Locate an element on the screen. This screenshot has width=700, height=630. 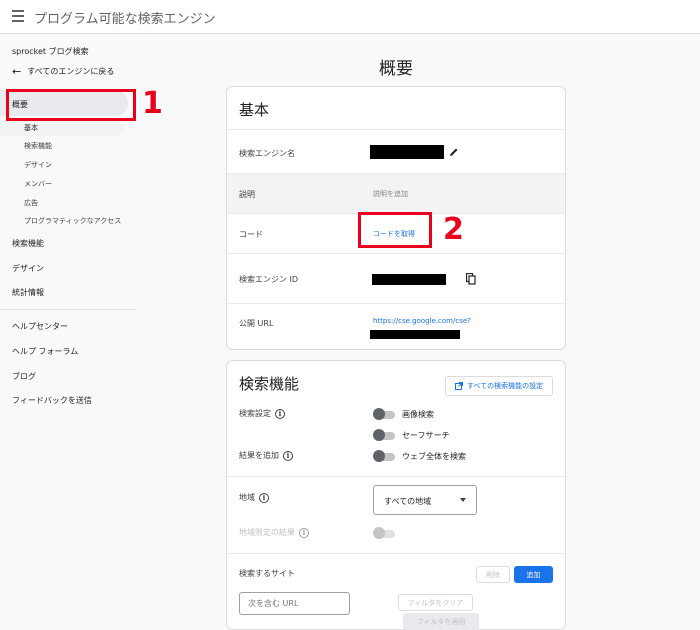
back-link: ← すべてのエンジンに戻る is located at coordinates (63, 71).